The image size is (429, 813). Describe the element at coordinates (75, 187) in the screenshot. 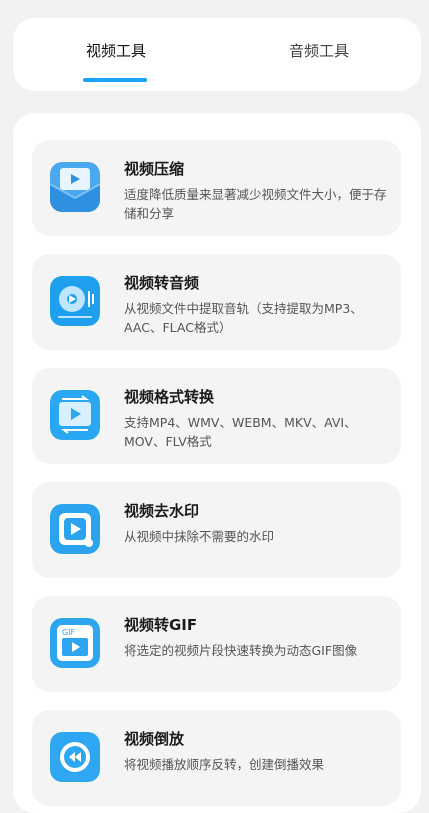

I see `video-compress-icon` at that location.